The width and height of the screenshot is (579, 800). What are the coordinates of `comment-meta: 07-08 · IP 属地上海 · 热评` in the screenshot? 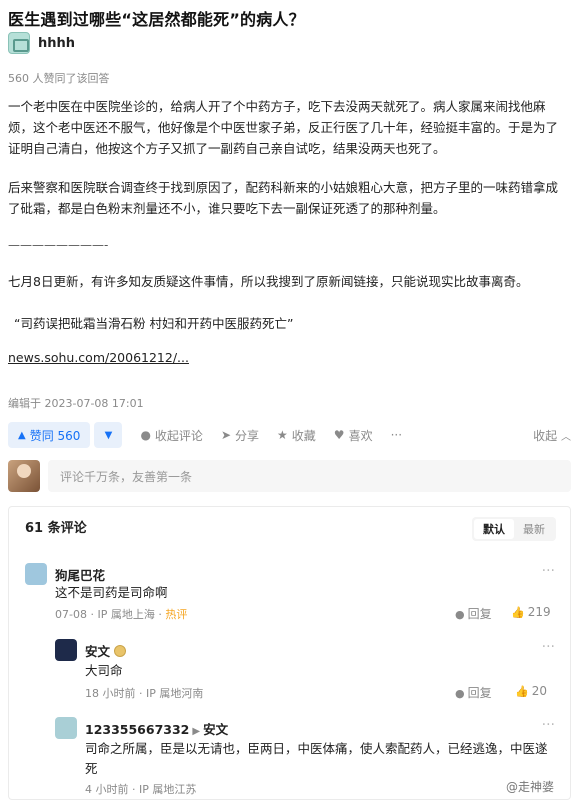 It's located at (121, 614).